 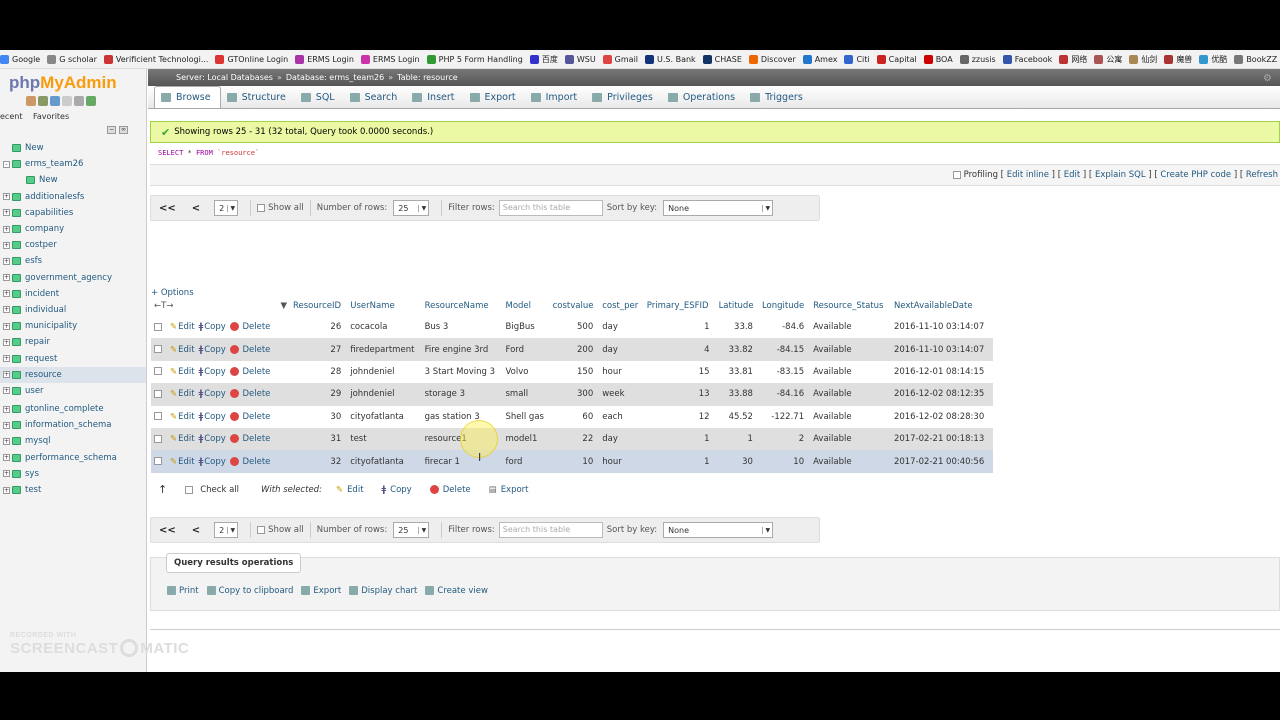 What do you see at coordinates (73, 164) in the screenshot?
I see `tree-item-erms-team26: - erms_team26` at bounding box center [73, 164].